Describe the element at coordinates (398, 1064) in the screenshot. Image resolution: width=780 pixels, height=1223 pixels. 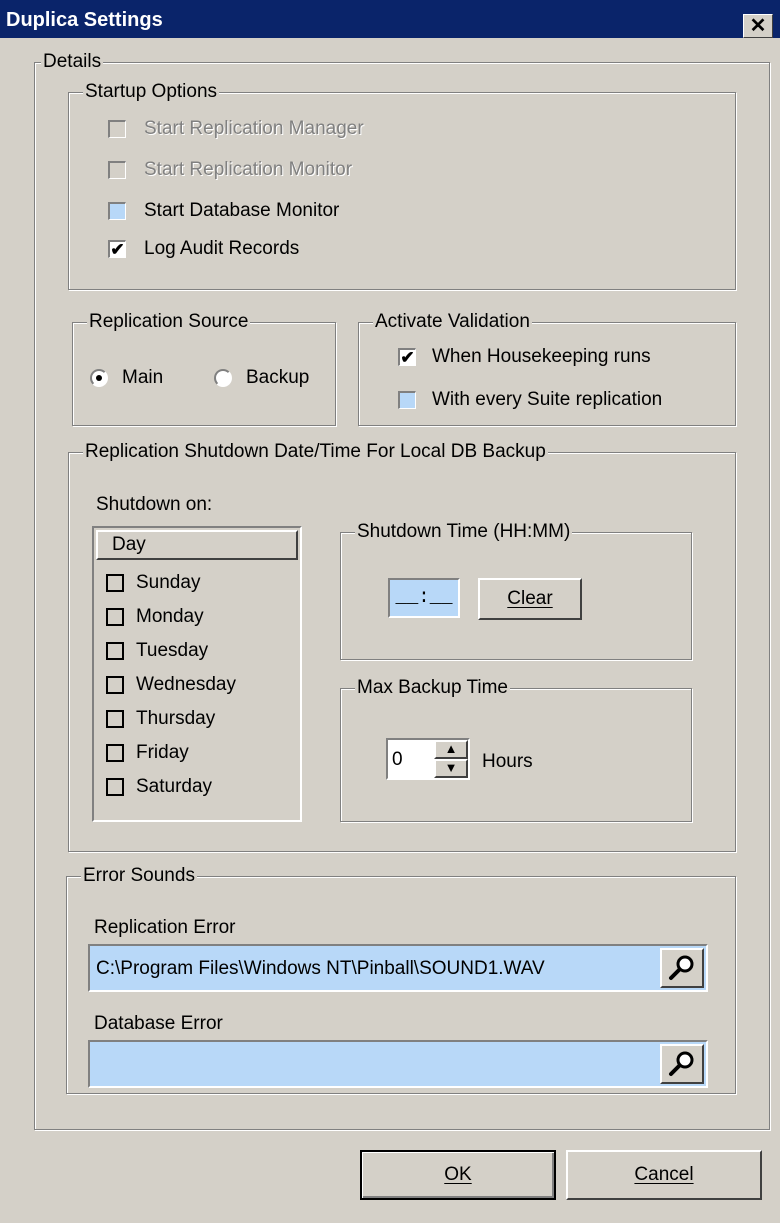
I see `database-error-input` at that location.